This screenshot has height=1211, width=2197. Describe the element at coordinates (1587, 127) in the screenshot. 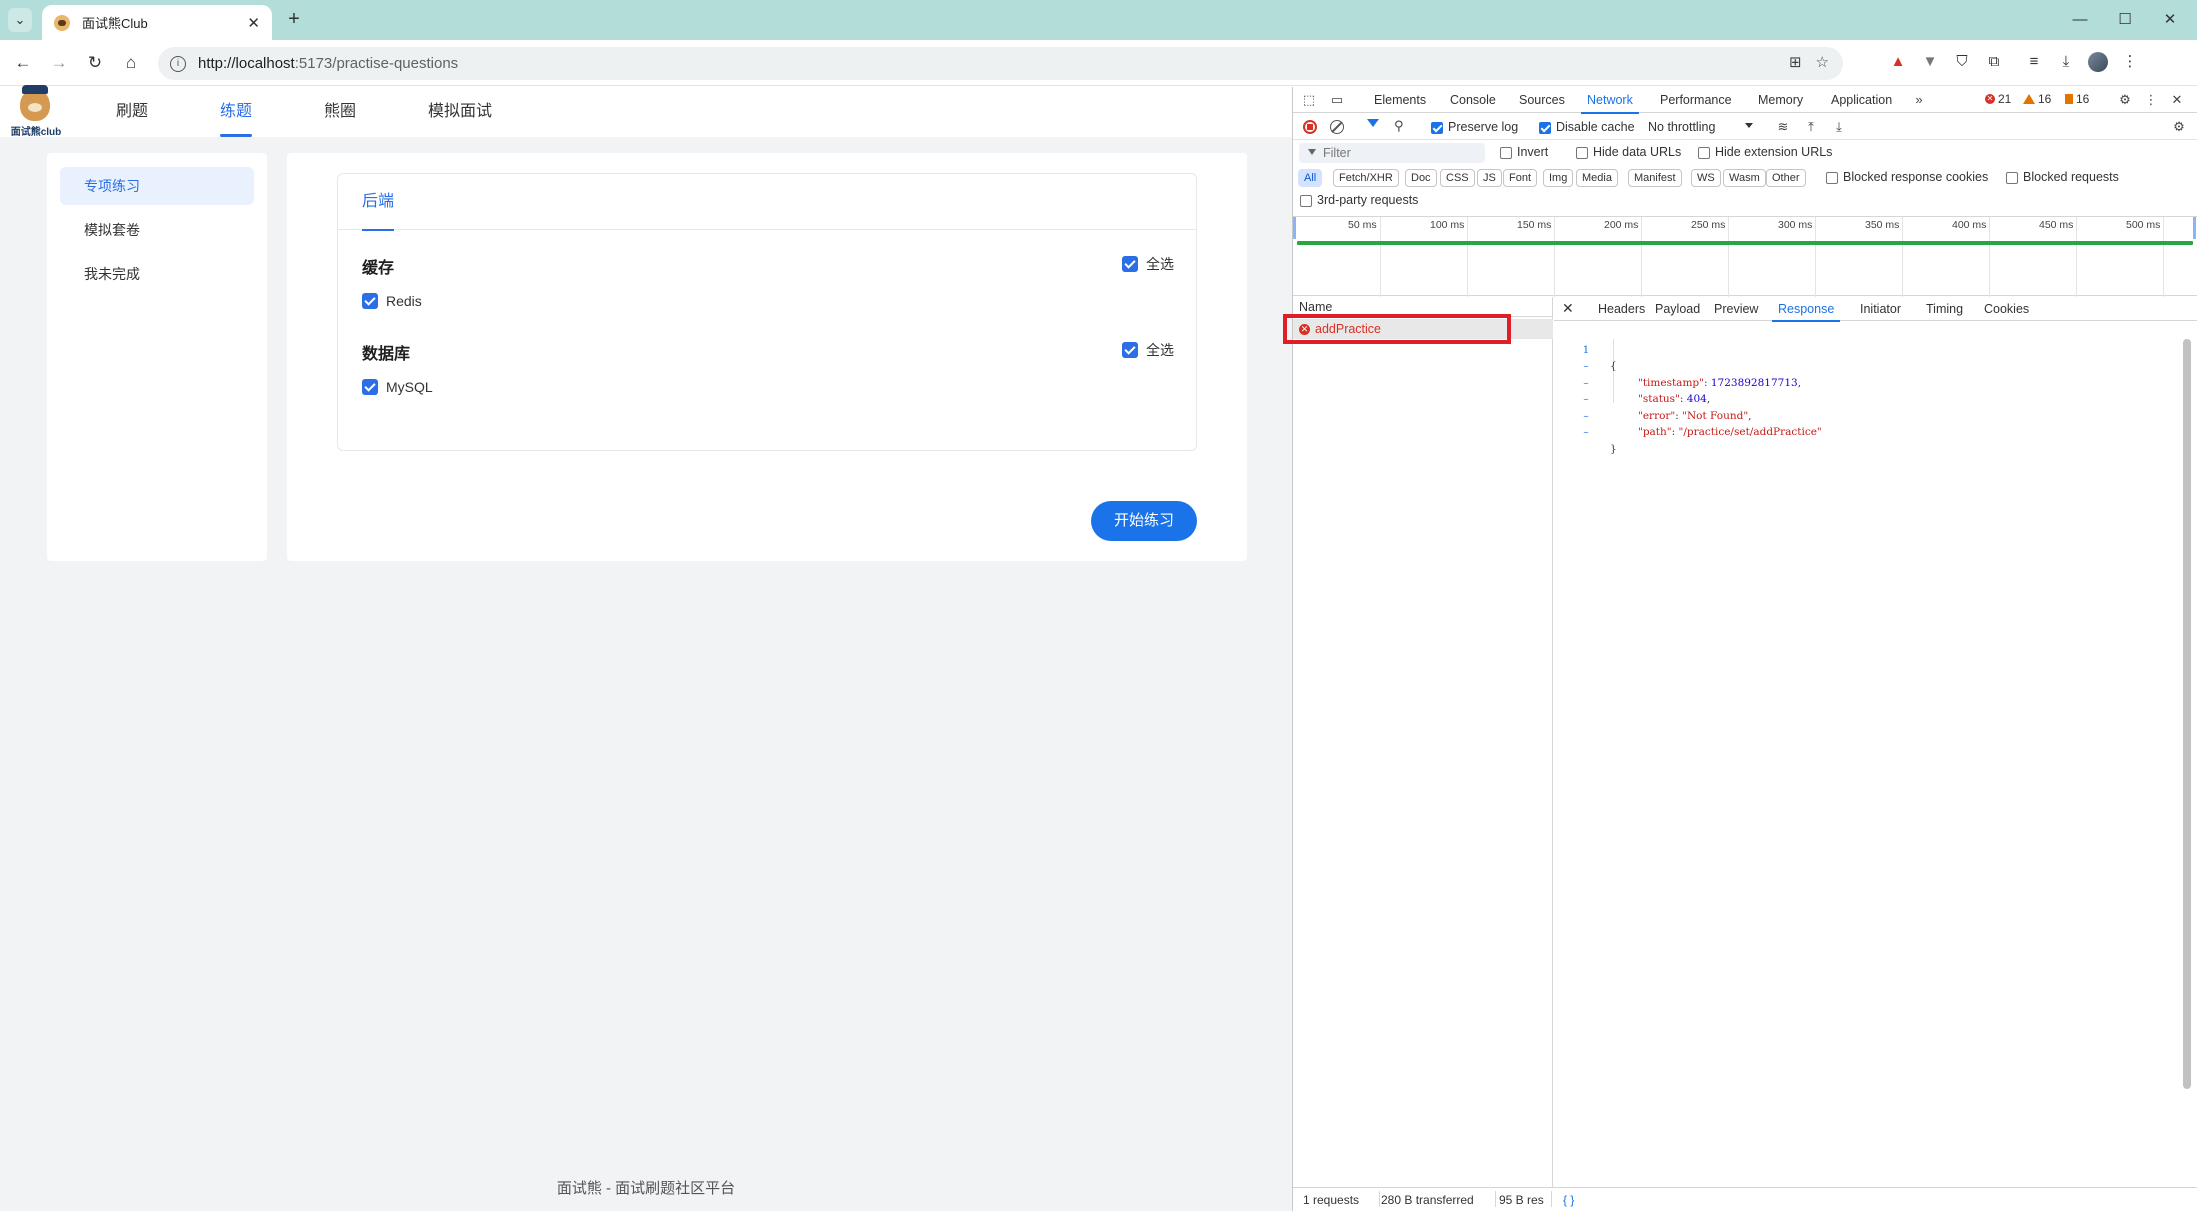

I see `disable-cache-checkbox: Disable cache` at that location.